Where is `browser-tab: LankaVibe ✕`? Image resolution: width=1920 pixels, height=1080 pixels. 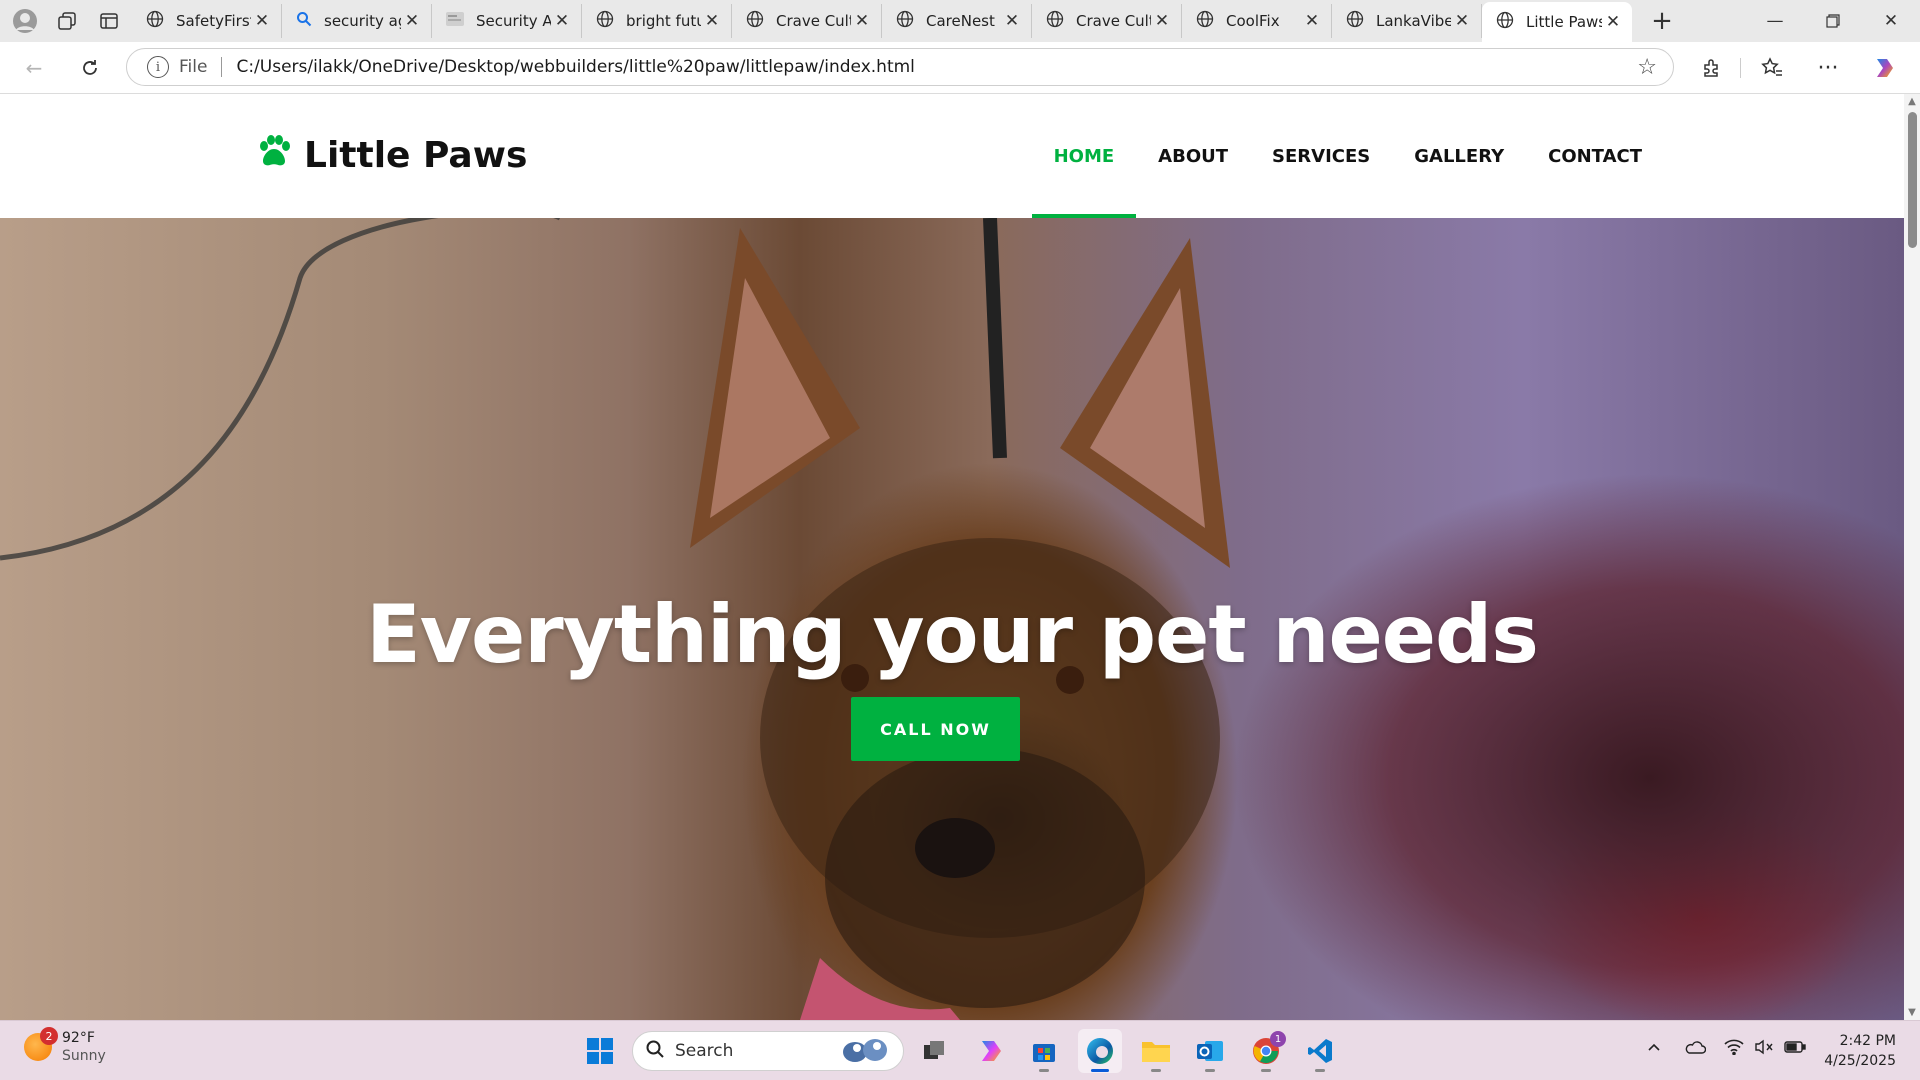 browser-tab: LankaVibe ✕ is located at coordinates (1407, 21).